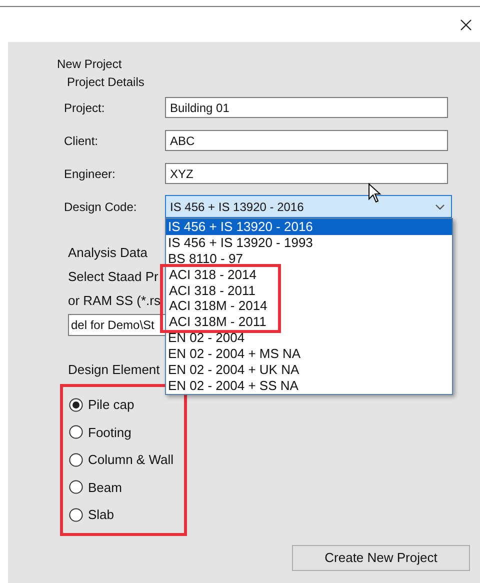 The image size is (480, 583). What do you see at coordinates (114, 301) in the screenshot?
I see `prompt-text: or RAM SS (*.rs` at bounding box center [114, 301].